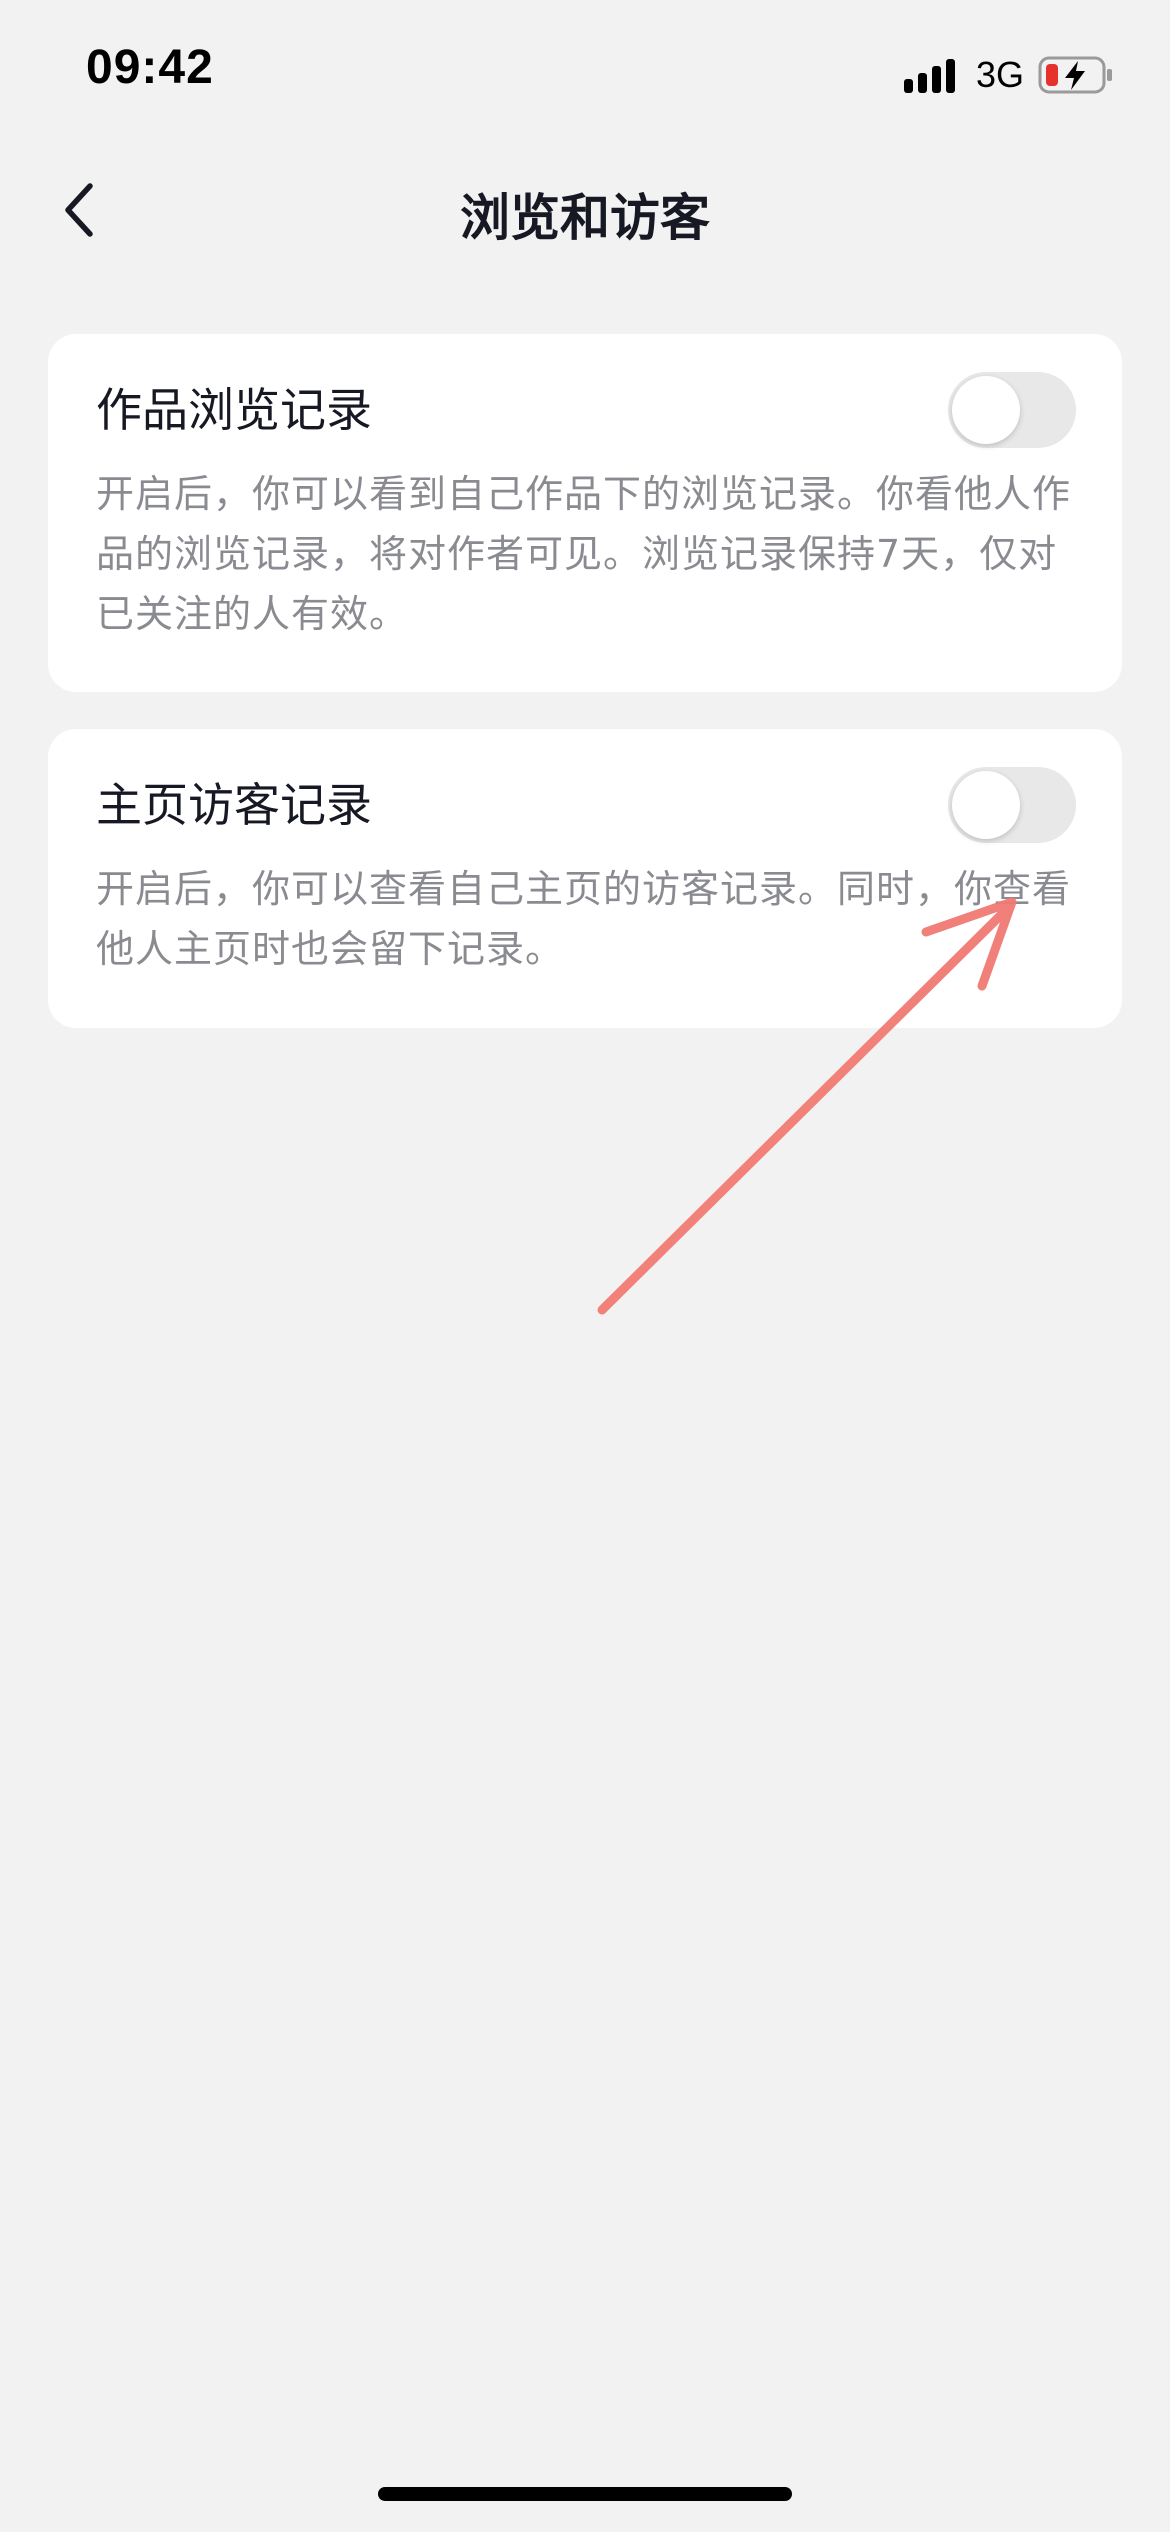 The image size is (1170, 2532). Describe the element at coordinates (234, 805) in the screenshot. I see `setting-title: 主页访客记录` at that location.